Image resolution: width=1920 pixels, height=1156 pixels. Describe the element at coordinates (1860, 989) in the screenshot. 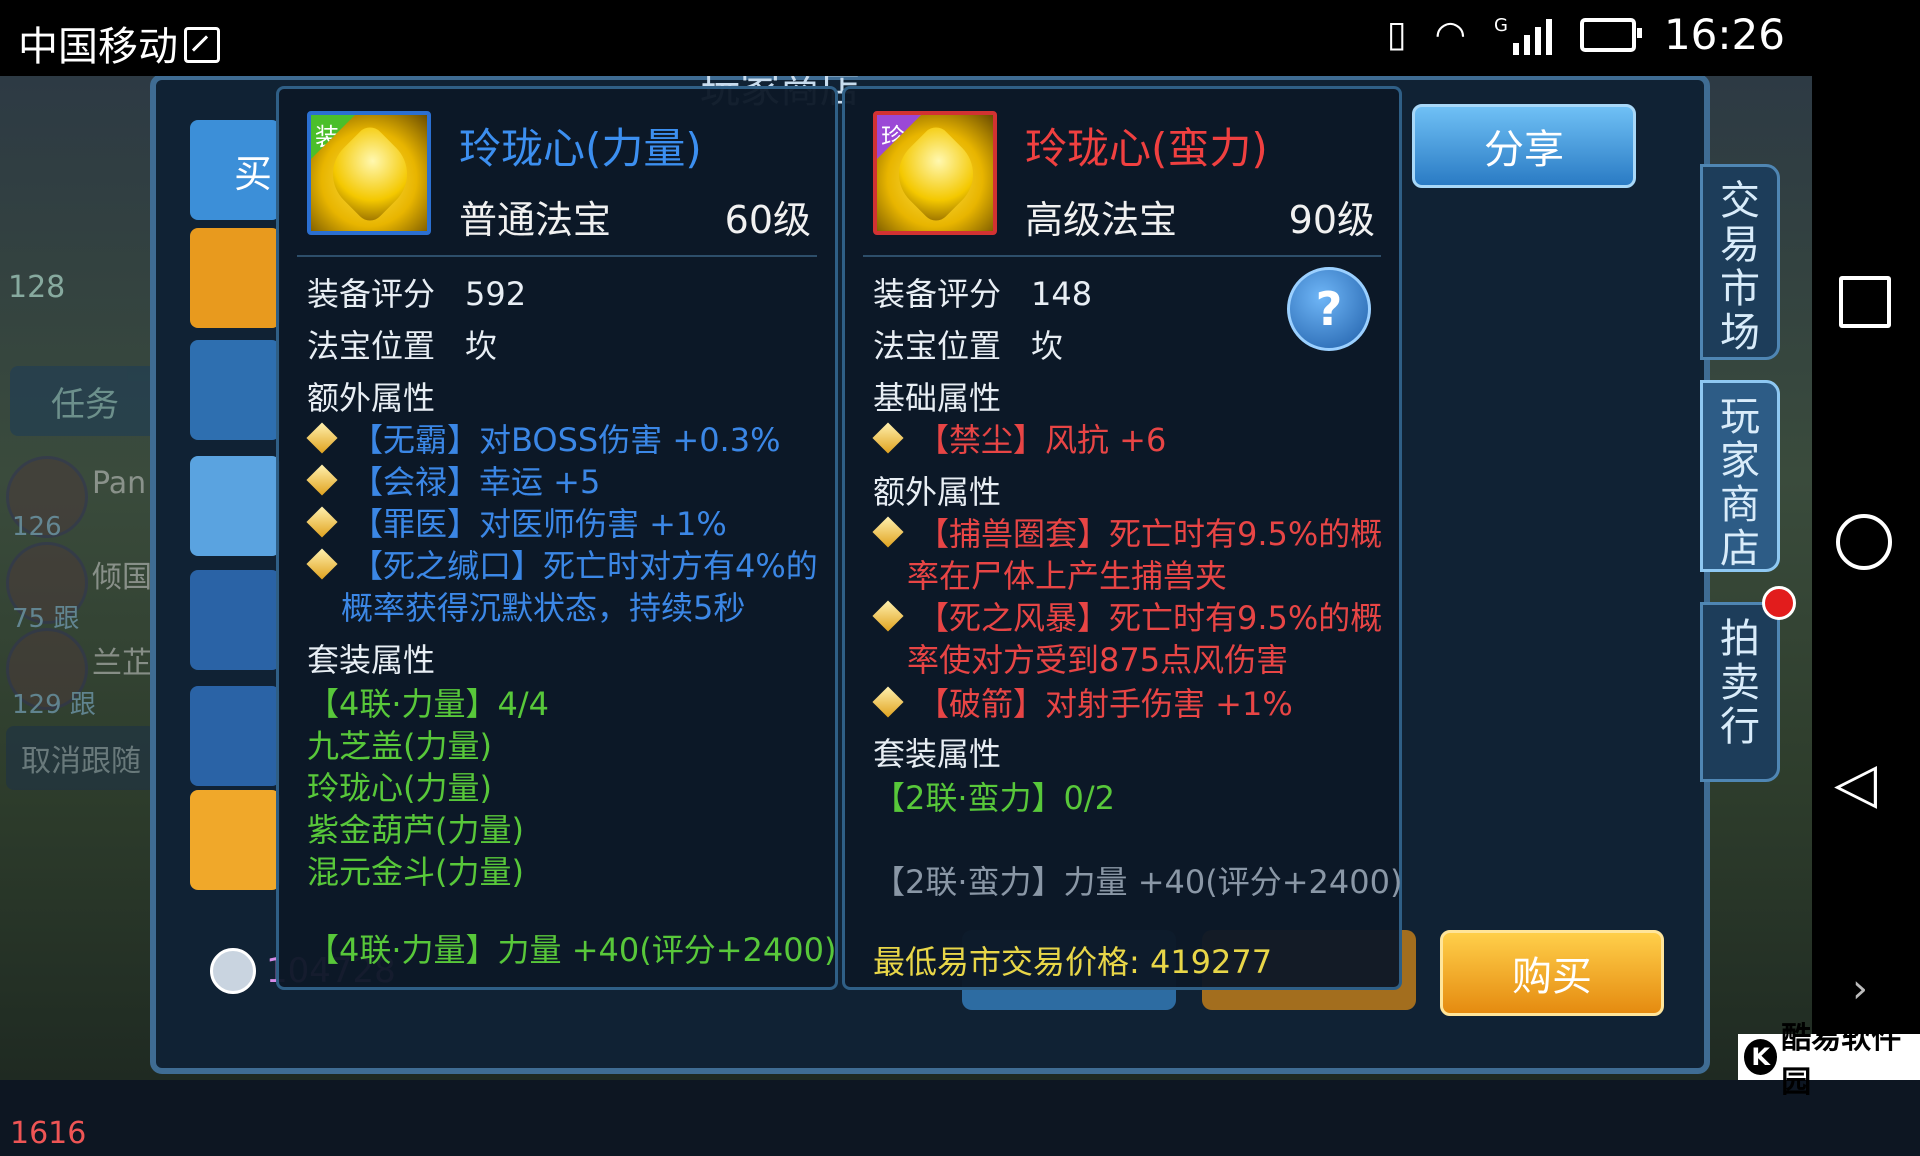

I see `chevron-right-icon: ›` at that location.